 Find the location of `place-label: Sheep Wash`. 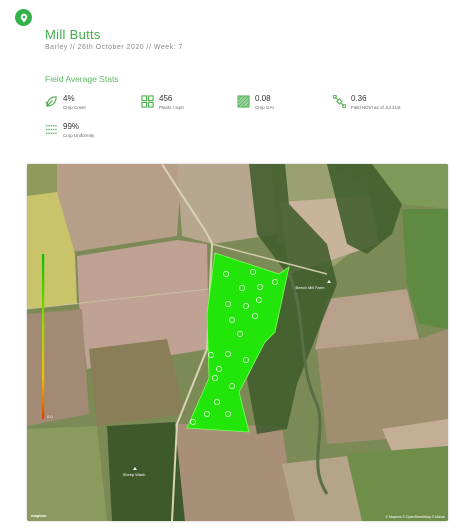

place-label: Sheep Wash is located at coordinates (134, 474).